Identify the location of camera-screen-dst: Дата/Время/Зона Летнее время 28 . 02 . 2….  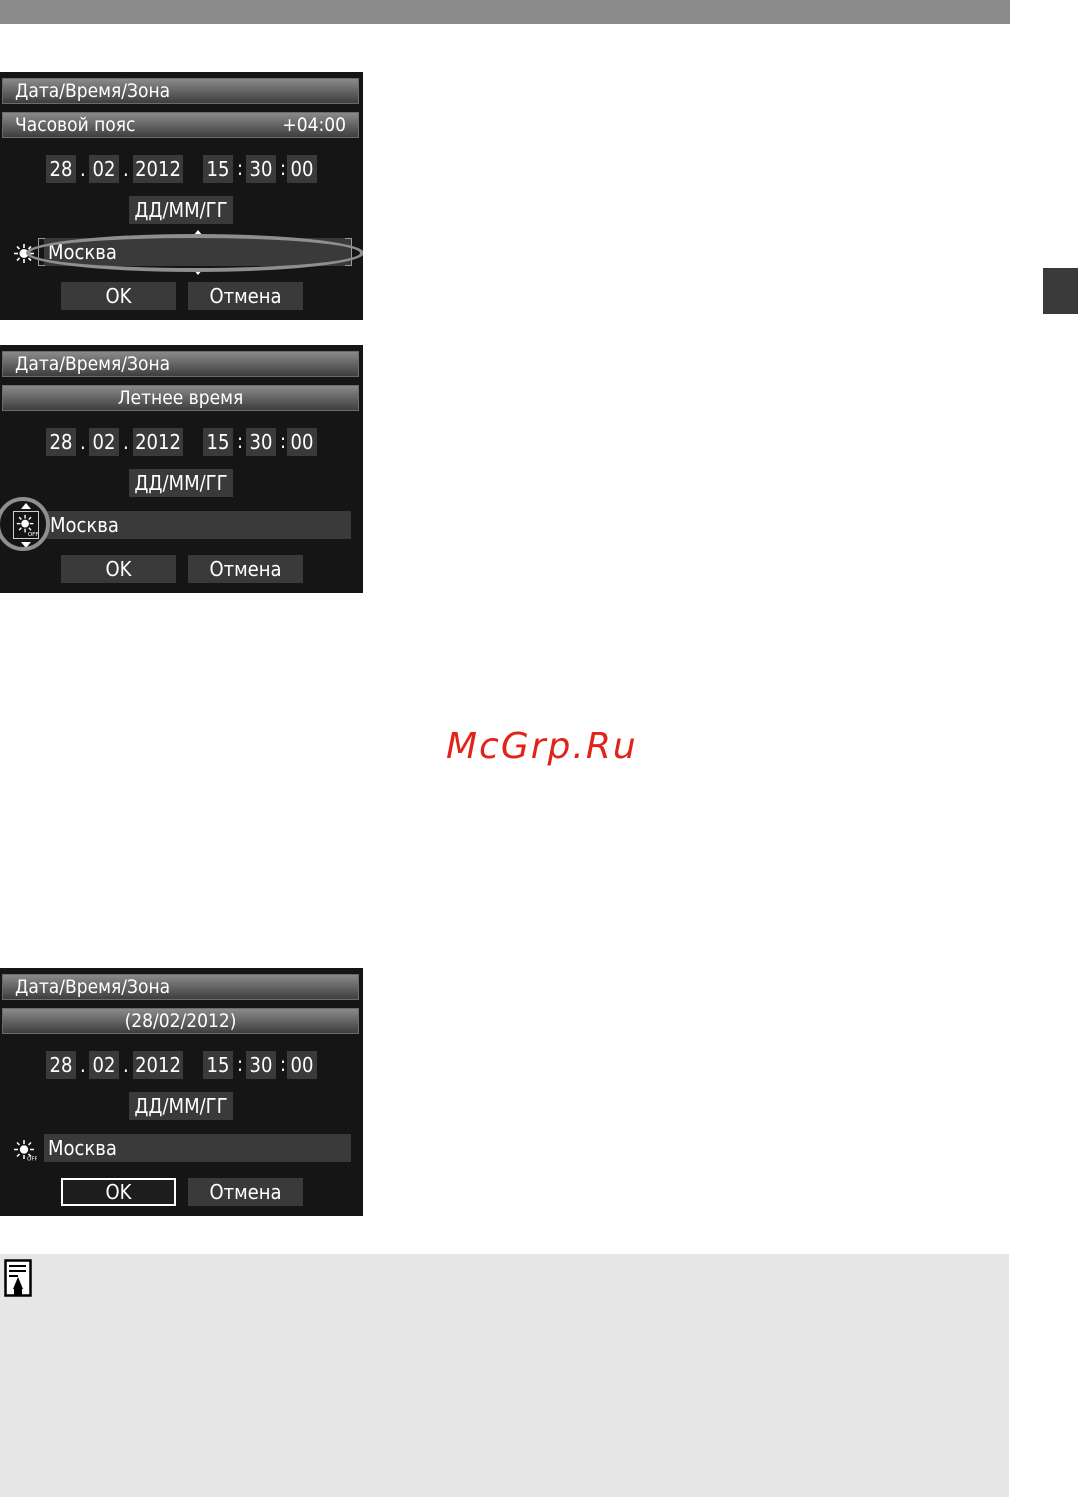
(181, 469).